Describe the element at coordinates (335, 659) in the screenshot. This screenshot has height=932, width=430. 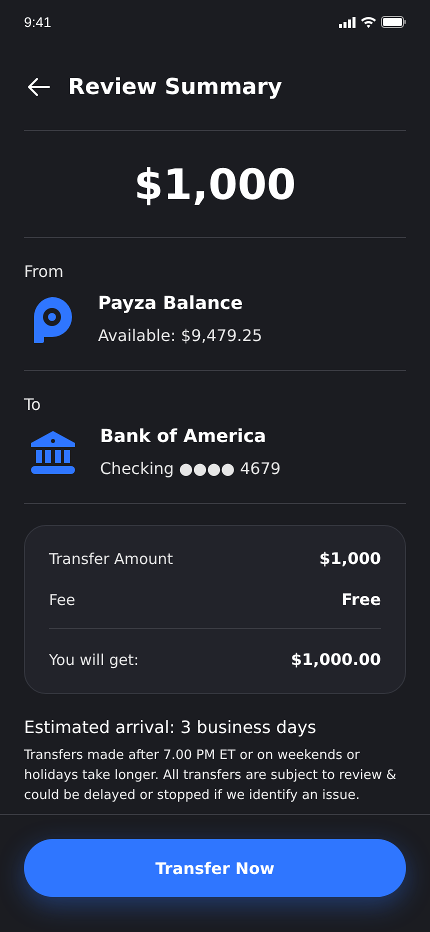
I see `total-value: $1,000.00` at that location.